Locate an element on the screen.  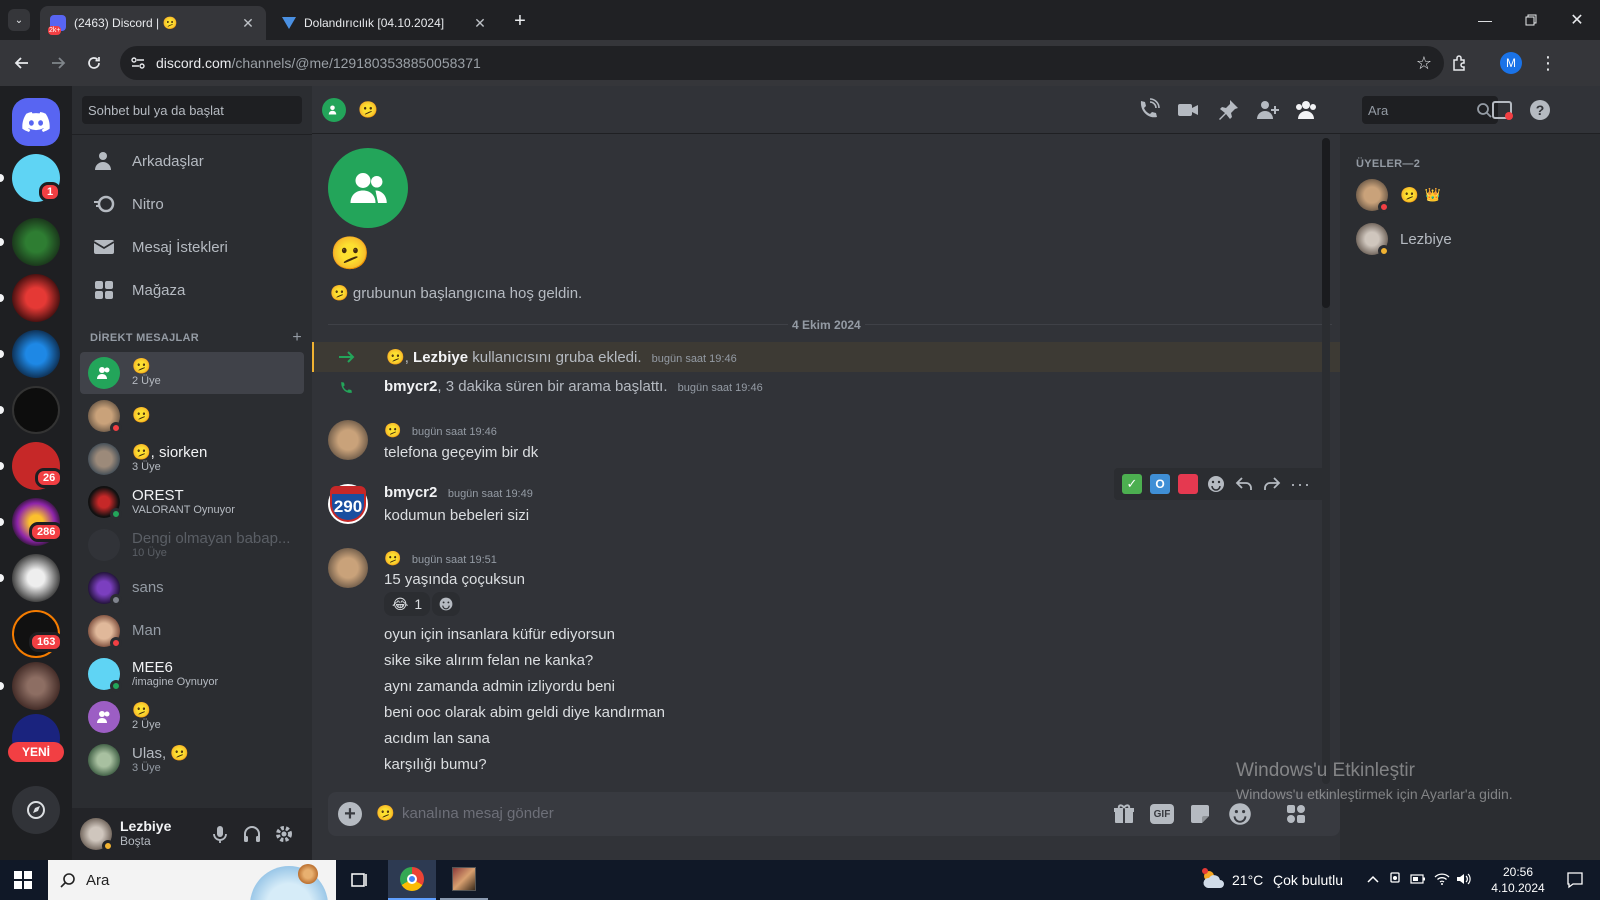
nav-message-requests: Mesaj İstekleri is located at coordinates (192, 247).